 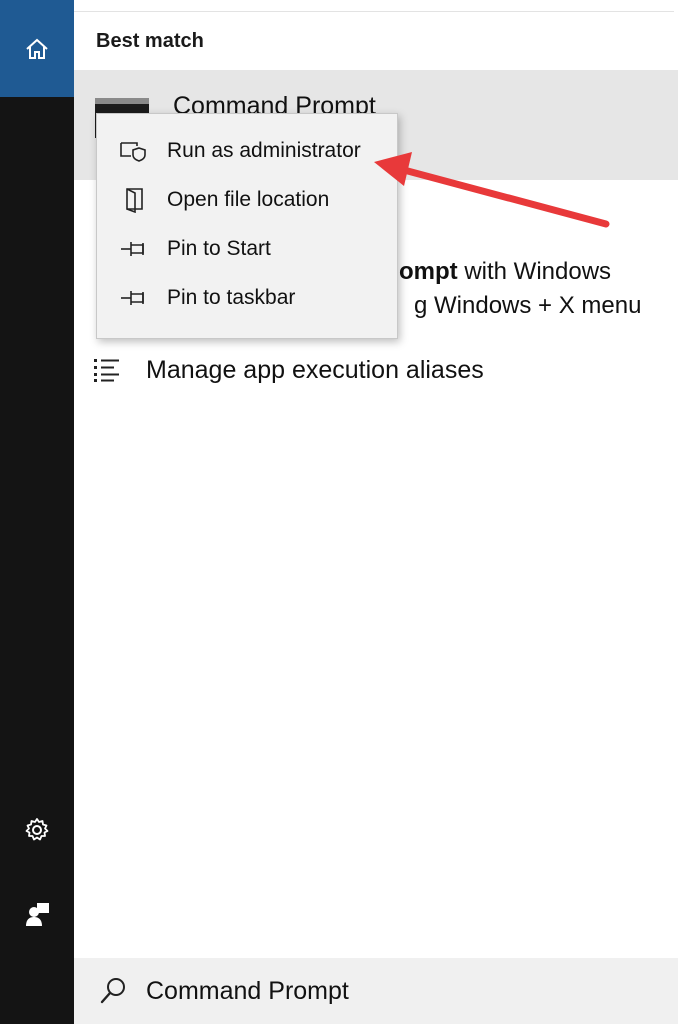 I want to click on tip-line-1: ompt with Windows, so click(x=505, y=272).